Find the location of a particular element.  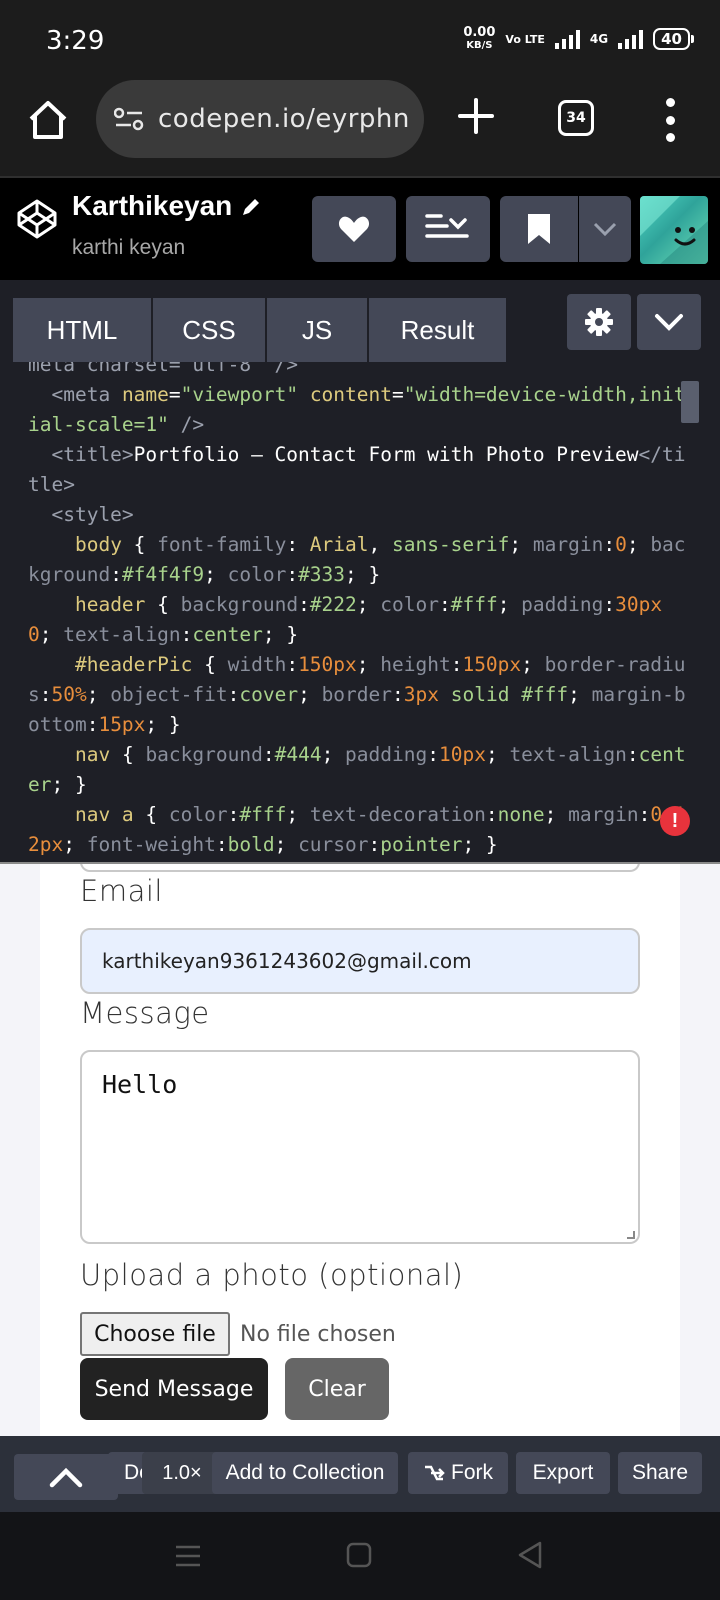

resize-handle is located at coordinates (631, 1235).